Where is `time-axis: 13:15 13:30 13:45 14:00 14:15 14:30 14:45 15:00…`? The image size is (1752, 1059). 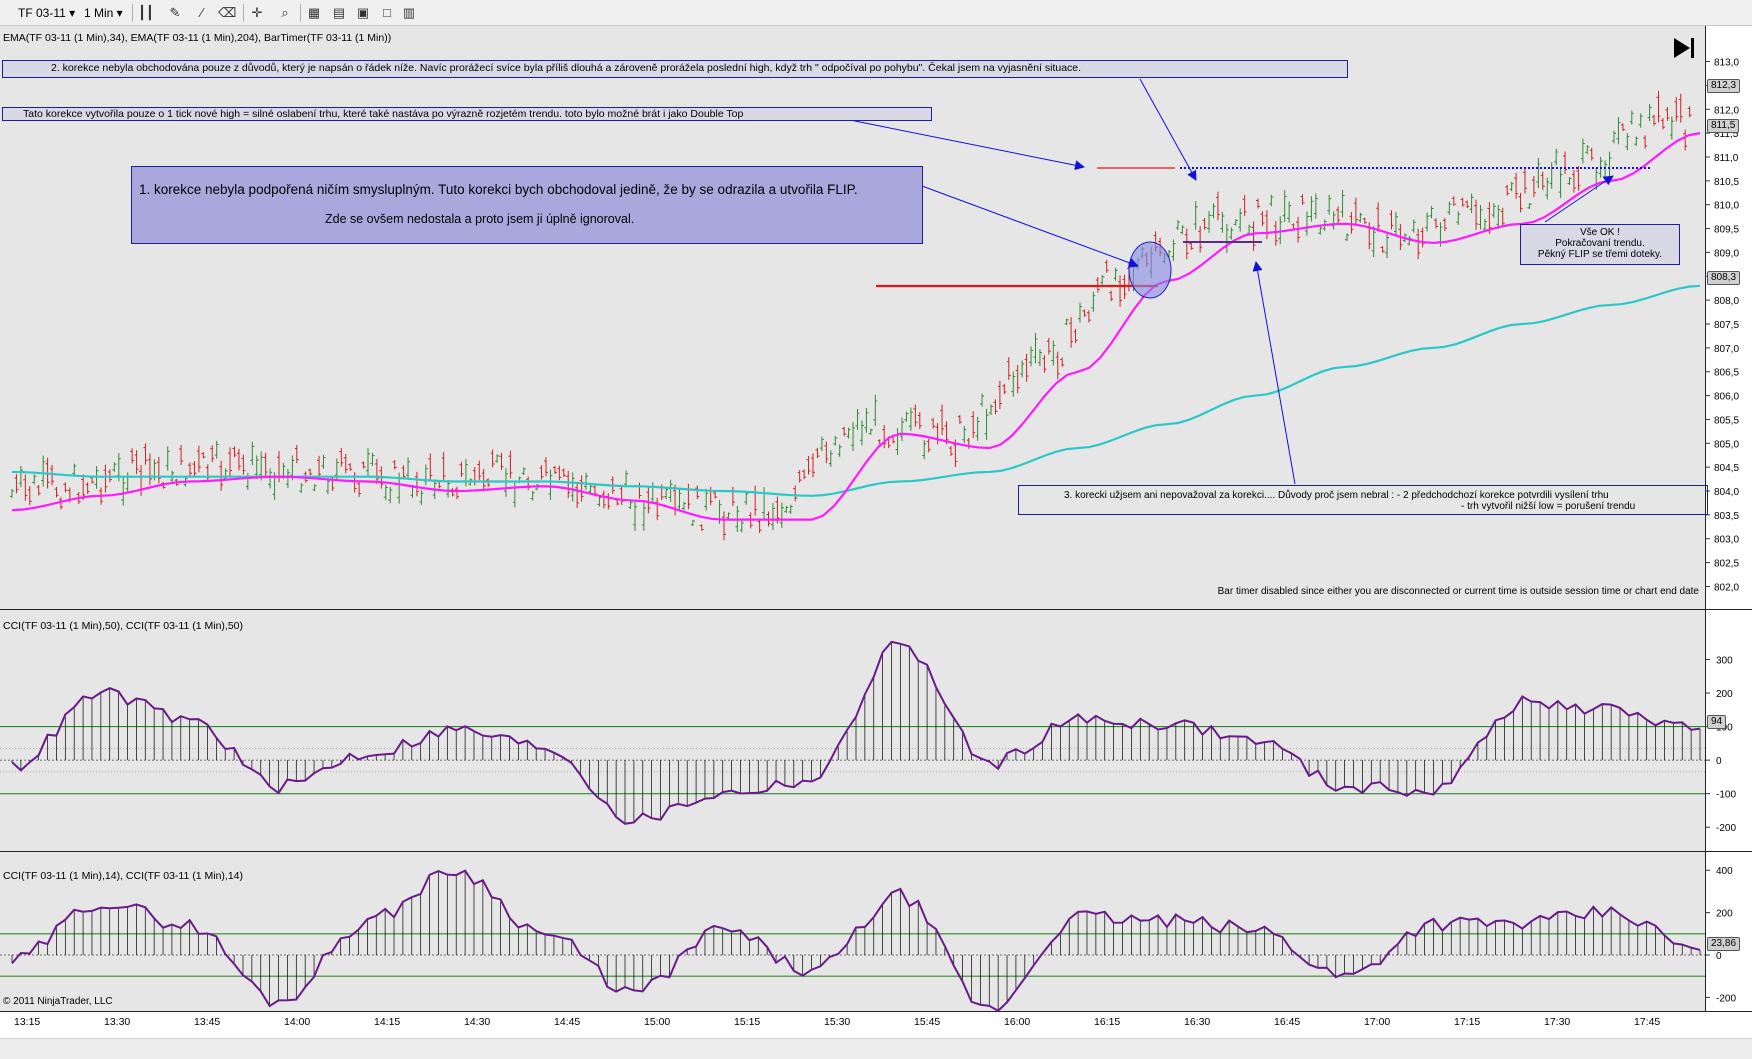 time-axis: 13:15 13:30 13:45 14:00 14:15 14:30 14:45 15:00… is located at coordinates (876, 1025).